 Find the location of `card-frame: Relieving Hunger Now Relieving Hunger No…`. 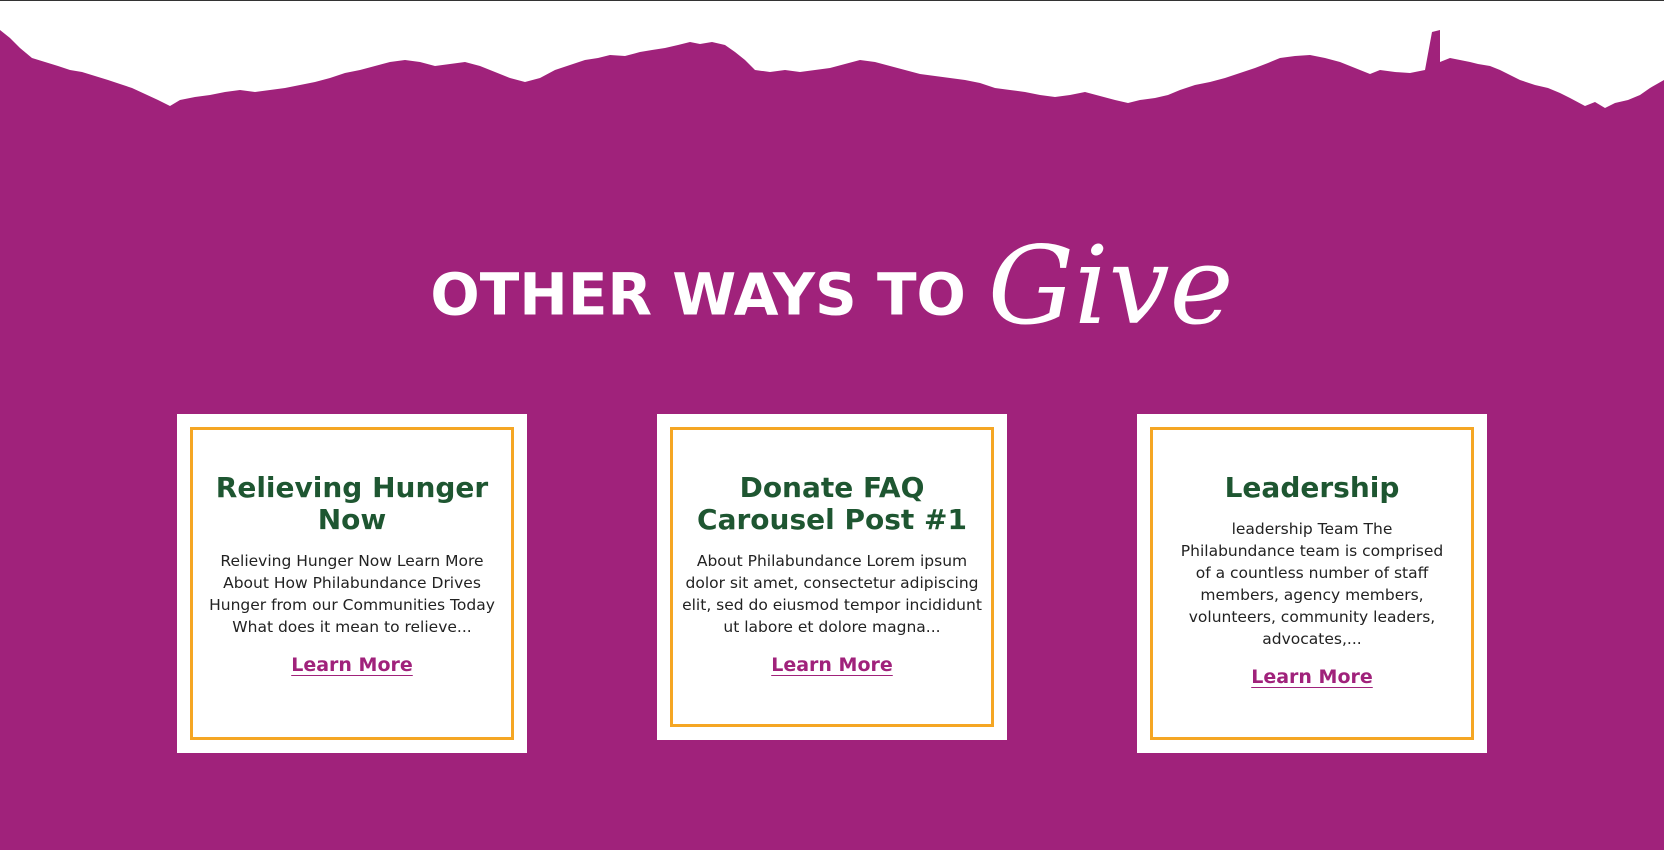

card-frame: Relieving Hunger Now Relieving Hunger No… is located at coordinates (352, 583).